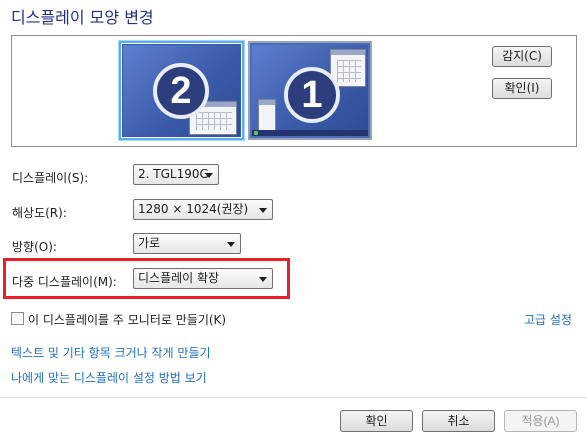  I want to click on display-label: 디스플레이(S):, so click(50, 178).